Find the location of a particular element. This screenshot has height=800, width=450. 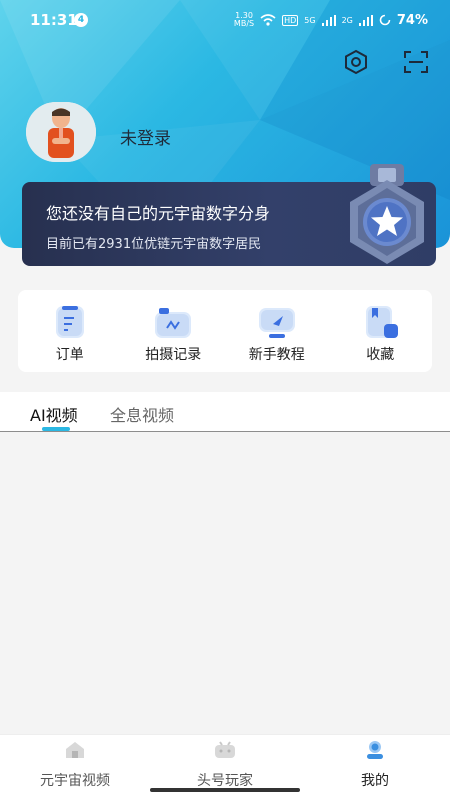

network-speed: 1.30 MB/S is located at coordinates (244, 20).